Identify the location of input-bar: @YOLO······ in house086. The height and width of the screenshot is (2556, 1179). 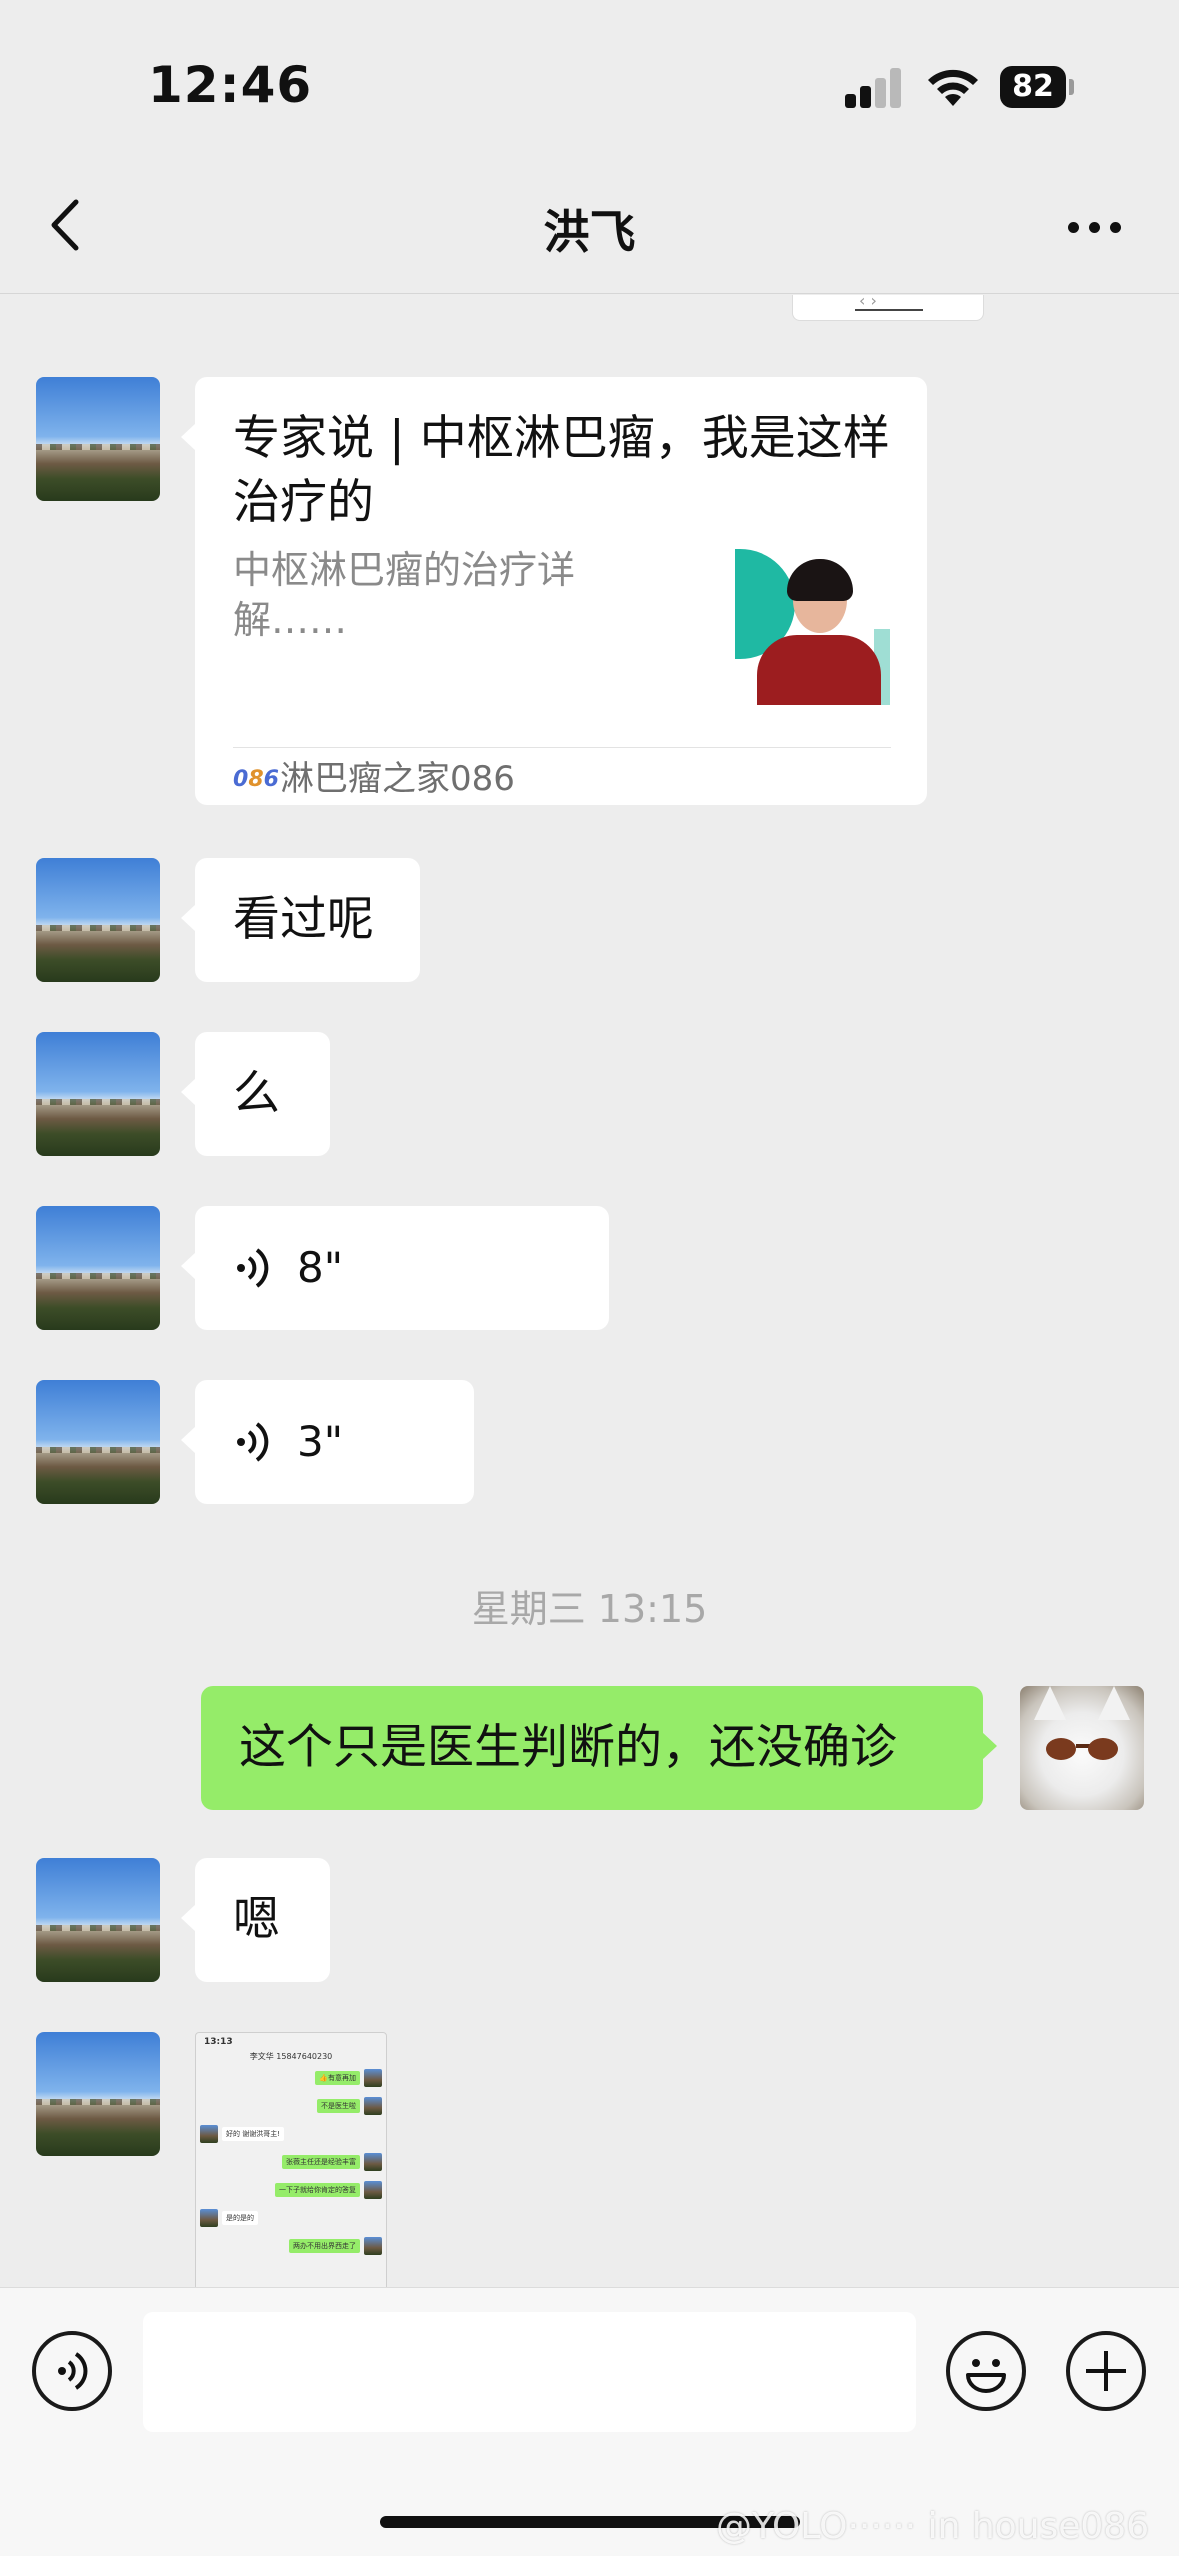
(589, 2421).